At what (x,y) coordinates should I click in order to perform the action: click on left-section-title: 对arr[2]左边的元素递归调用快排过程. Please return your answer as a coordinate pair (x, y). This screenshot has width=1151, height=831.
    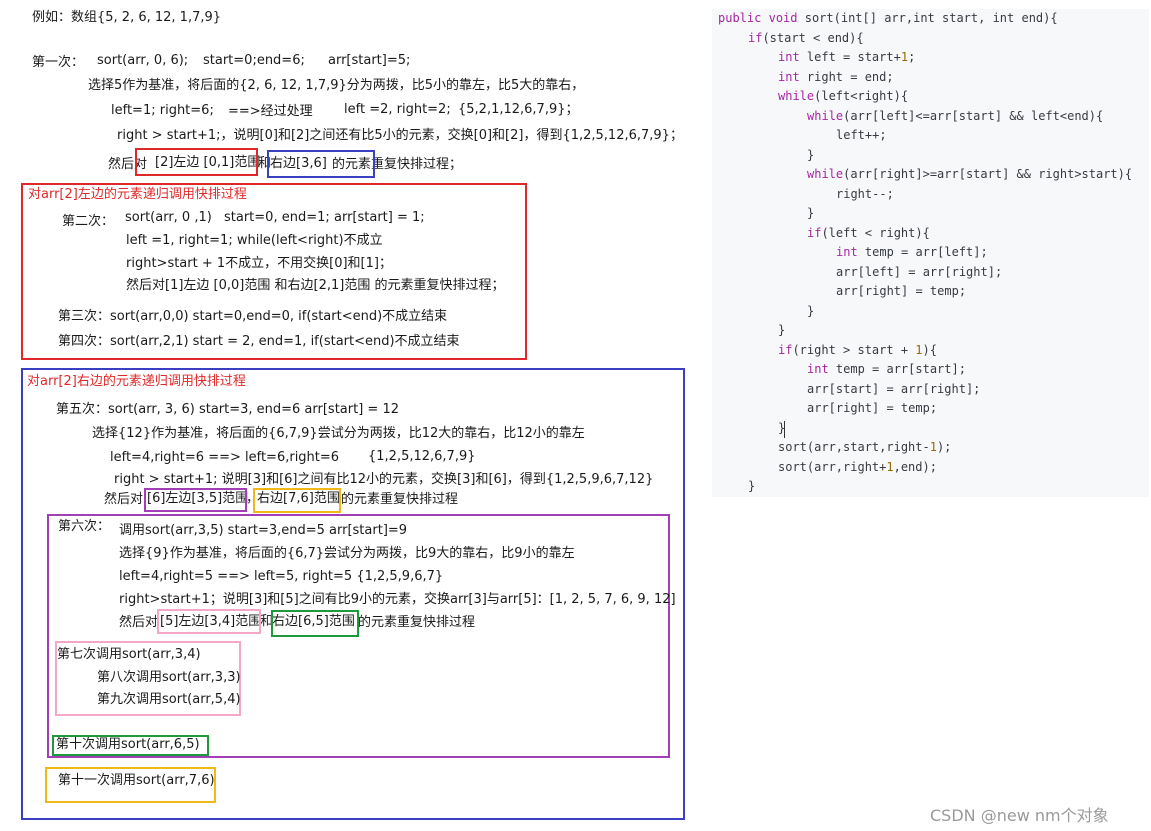
    Looking at the image, I should click on (137, 194).